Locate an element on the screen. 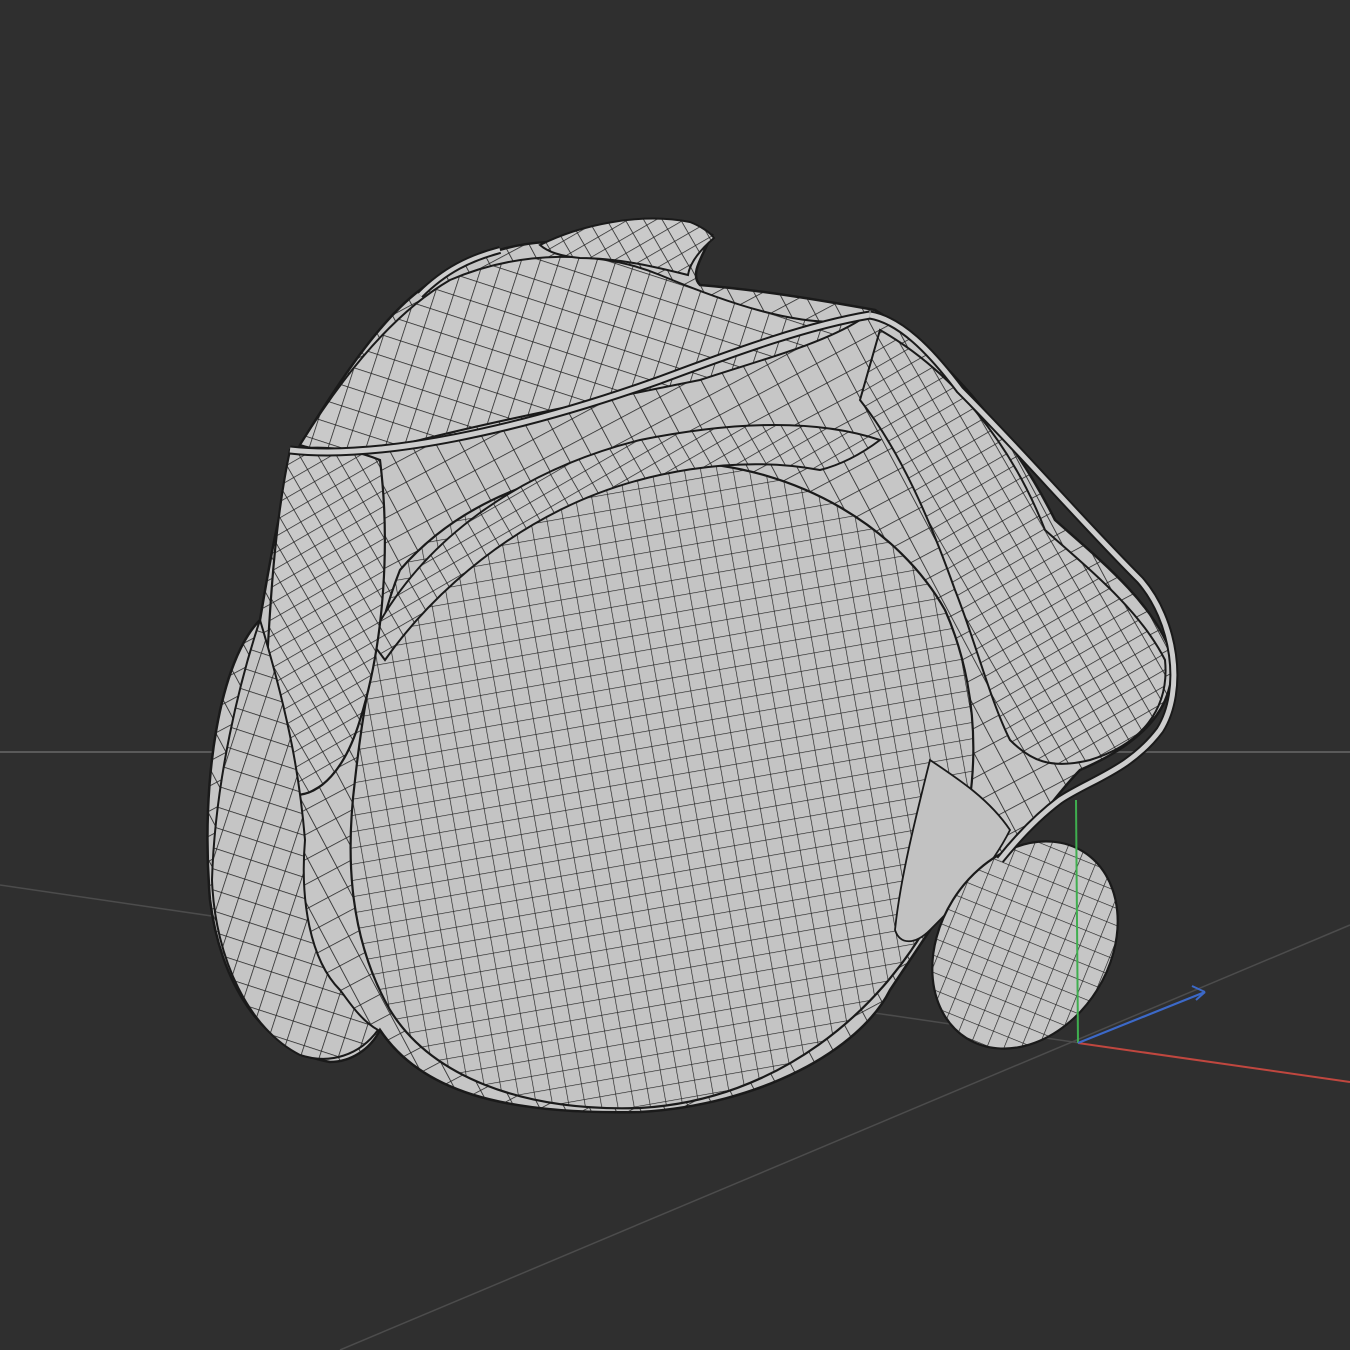 This screenshot has width=1350, height=1350. axis-z-arrow-icon is located at coordinates (1198, 993).